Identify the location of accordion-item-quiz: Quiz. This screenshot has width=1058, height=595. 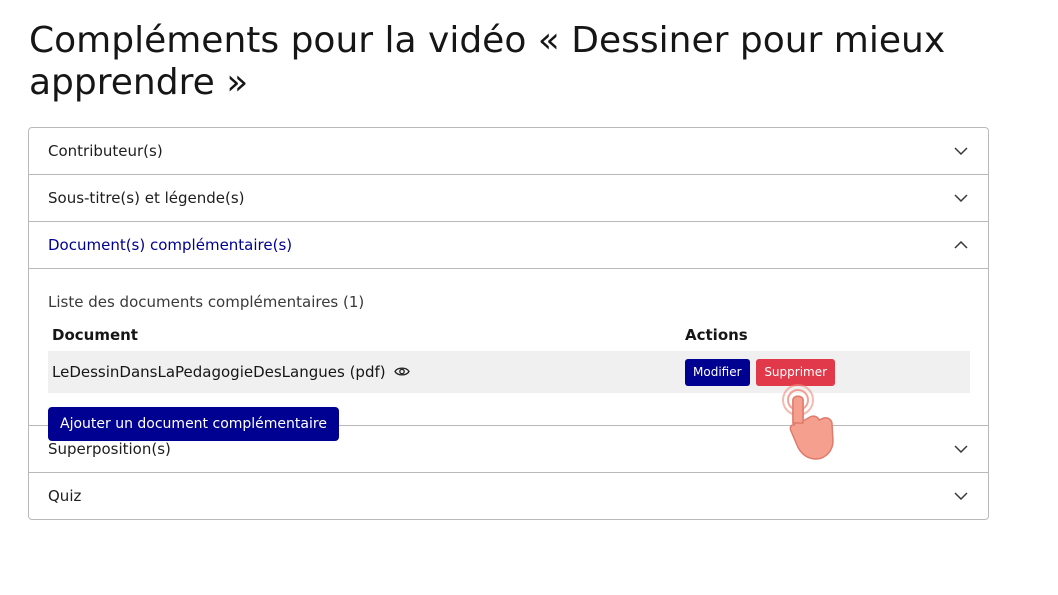
(508, 495).